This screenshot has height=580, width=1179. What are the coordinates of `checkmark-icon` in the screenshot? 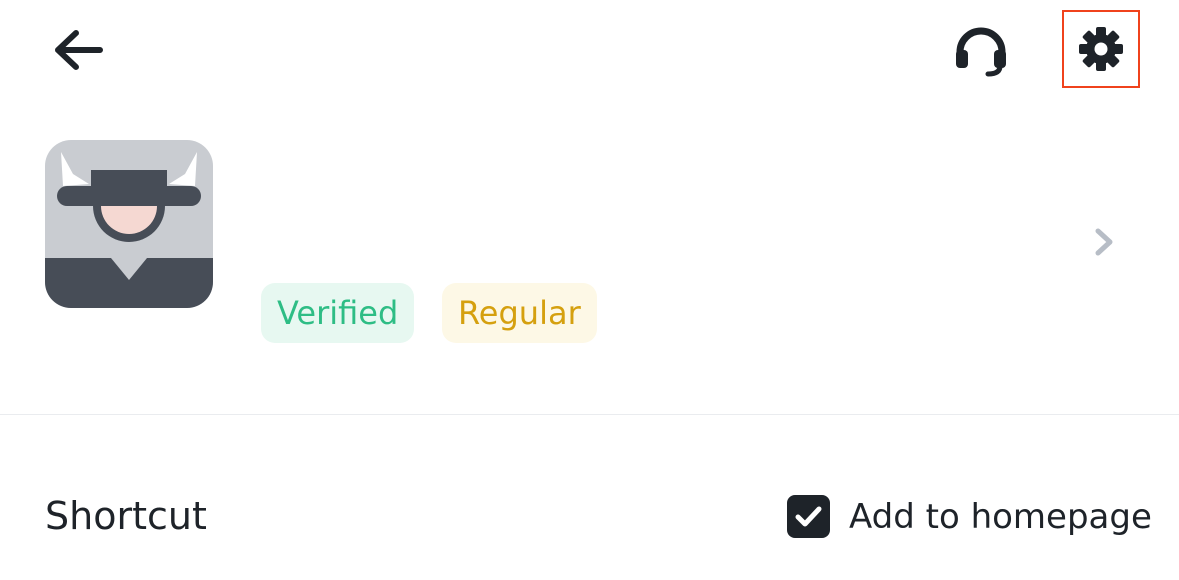 It's located at (808, 516).